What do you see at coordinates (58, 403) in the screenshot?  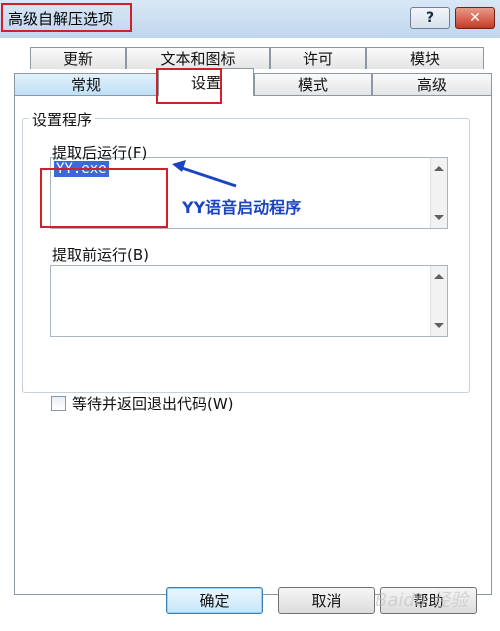 I see `wait-exit-code-checkbox` at bounding box center [58, 403].